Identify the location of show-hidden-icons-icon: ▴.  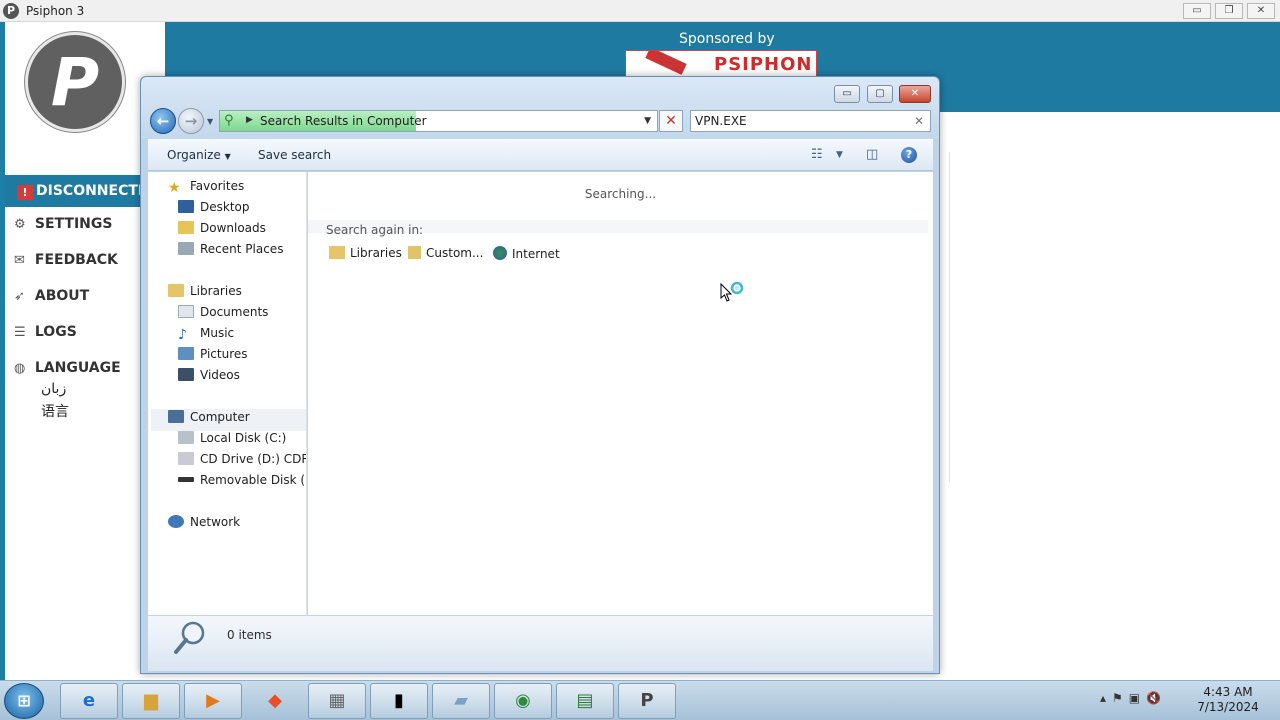
(1106, 698).